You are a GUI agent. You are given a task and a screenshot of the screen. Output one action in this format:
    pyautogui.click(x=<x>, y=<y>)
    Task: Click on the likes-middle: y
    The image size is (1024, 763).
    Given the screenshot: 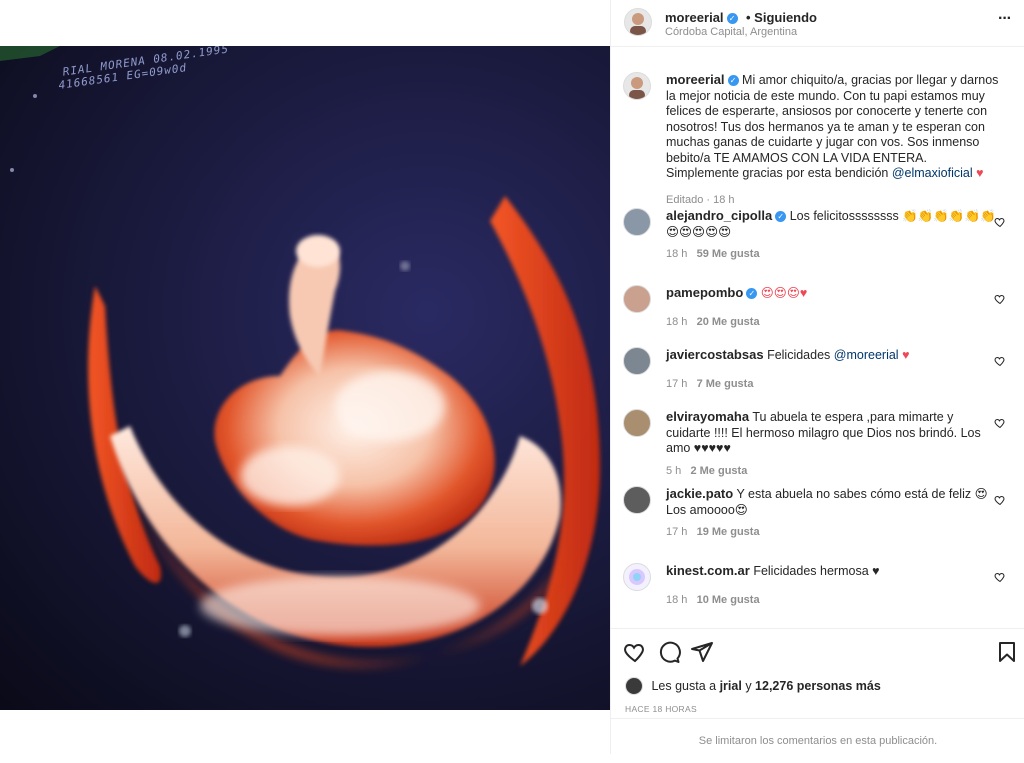 What is the action you would take?
    pyautogui.click(x=748, y=686)
    